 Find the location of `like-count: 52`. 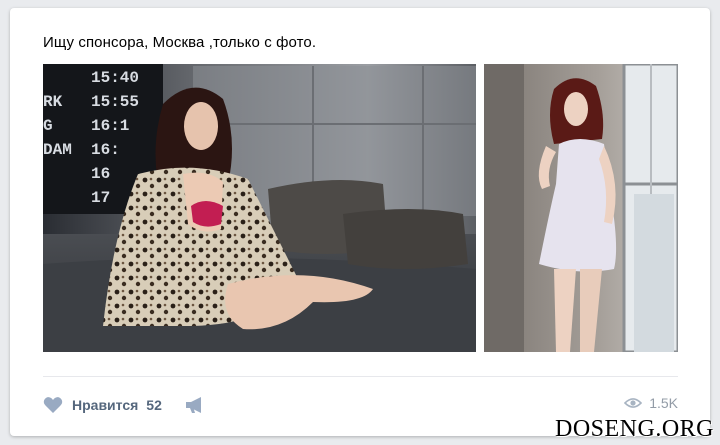

like-count: 52 is located at coordinates (154, 405).